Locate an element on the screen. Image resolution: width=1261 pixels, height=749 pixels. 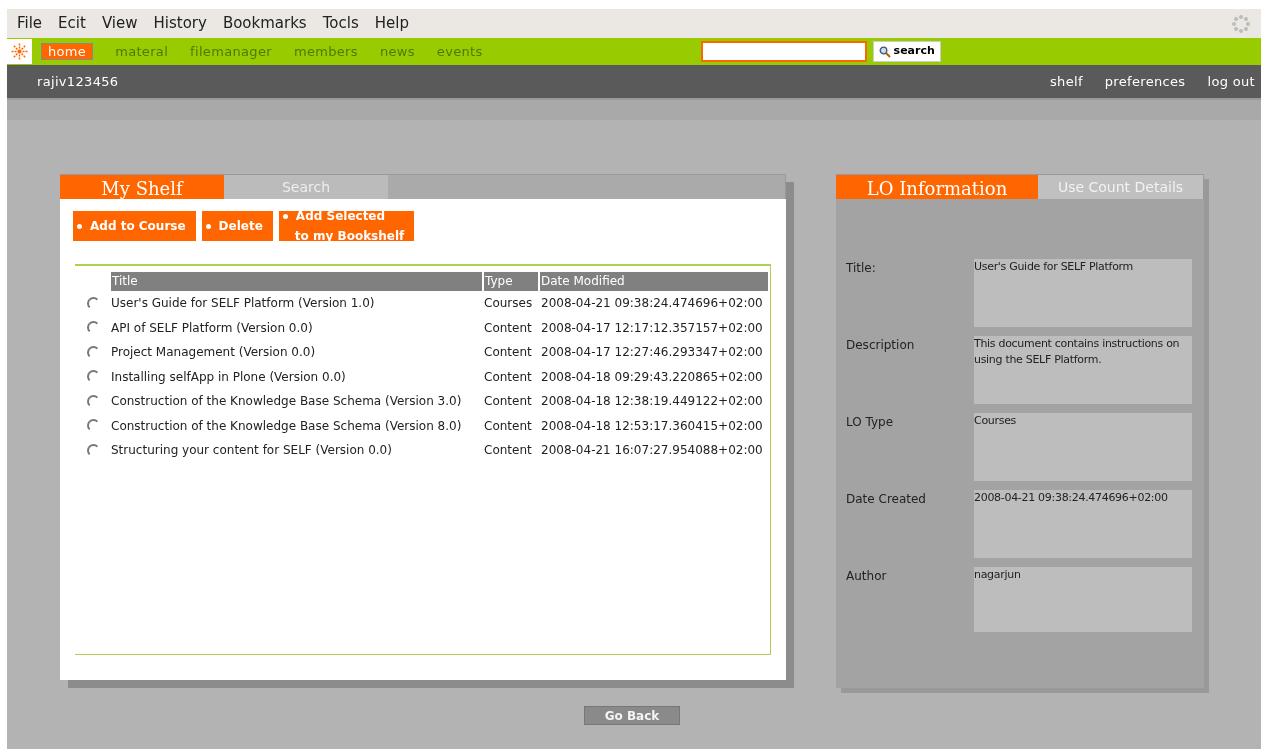
username: rajiv123456 is located at coordinates (78, 81).